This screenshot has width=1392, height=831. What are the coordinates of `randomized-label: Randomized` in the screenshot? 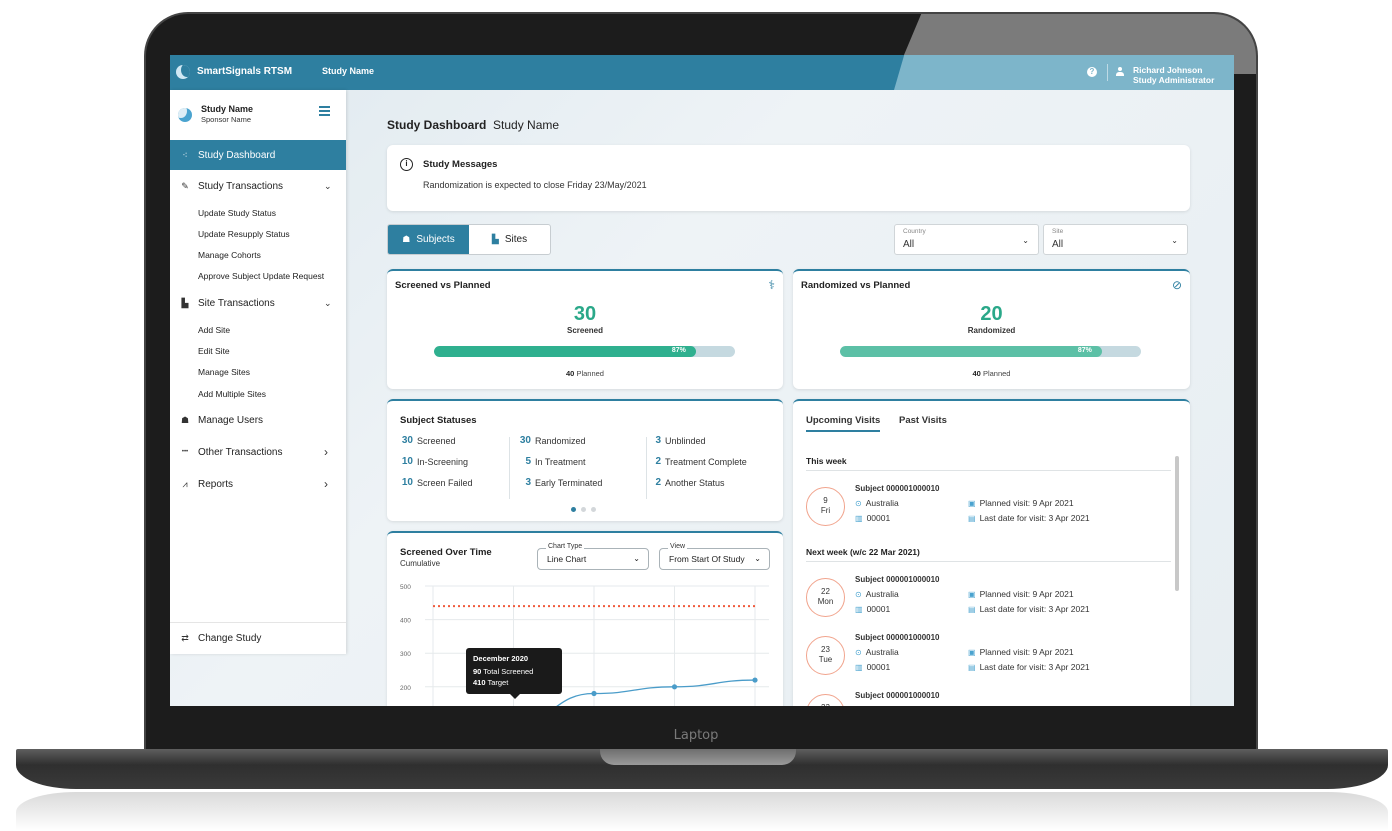 It's located at (991, 330).